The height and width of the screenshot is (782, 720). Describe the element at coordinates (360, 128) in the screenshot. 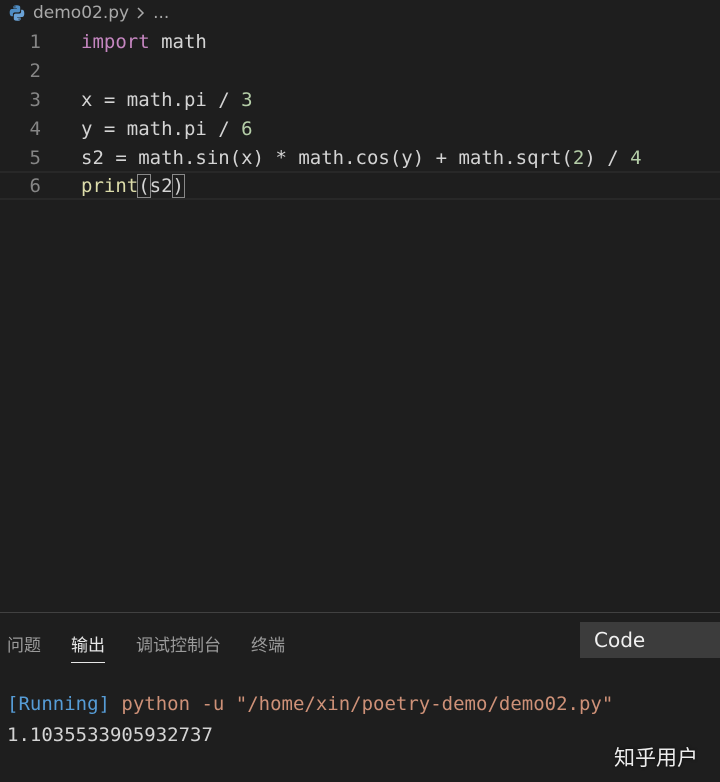

I see `code-line: 4 y = math.pi / 6` at that location.